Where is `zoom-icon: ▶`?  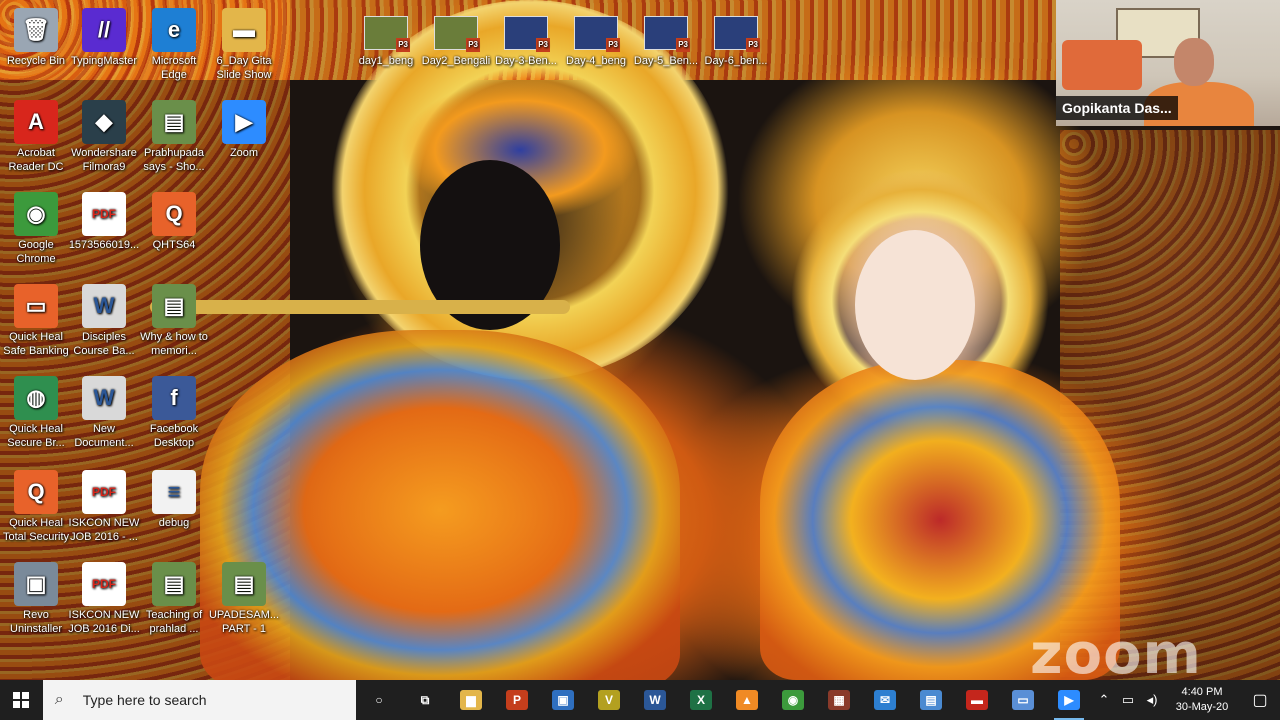 zoom-icon: ▶ is located at coordinates (1069, 700).